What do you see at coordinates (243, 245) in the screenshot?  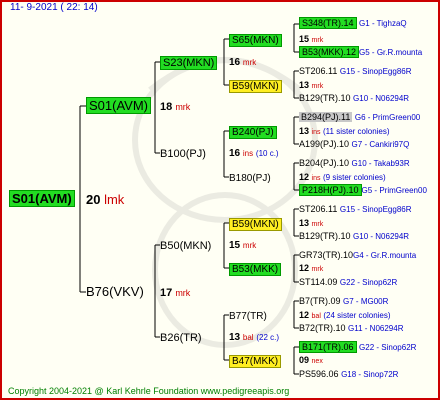 I see `gen2-score-3: 15 mrk` at bounding box center [243, 245].